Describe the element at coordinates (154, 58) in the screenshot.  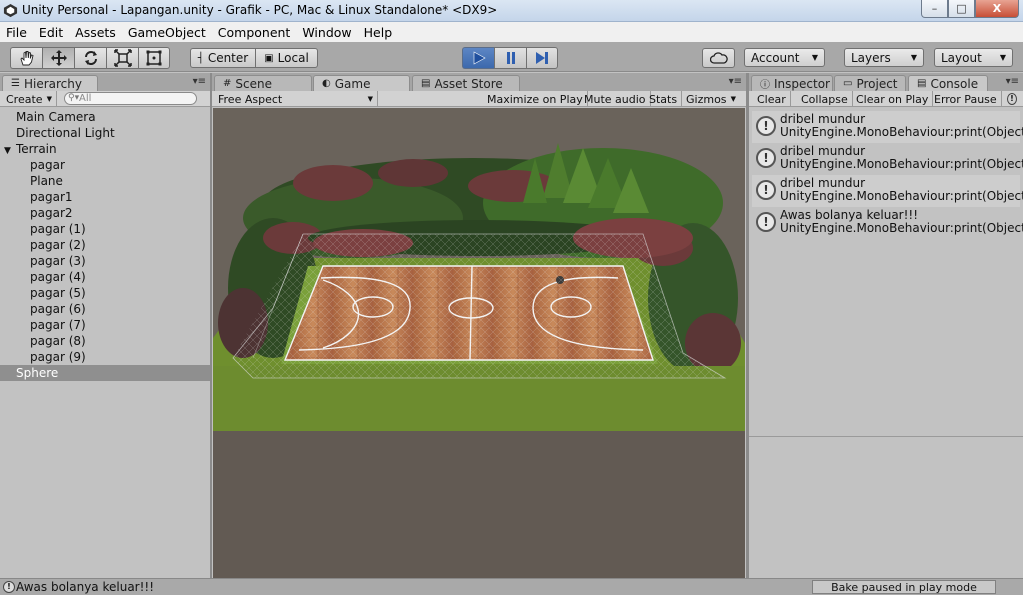
I see `rect-tool-icon` at that location.